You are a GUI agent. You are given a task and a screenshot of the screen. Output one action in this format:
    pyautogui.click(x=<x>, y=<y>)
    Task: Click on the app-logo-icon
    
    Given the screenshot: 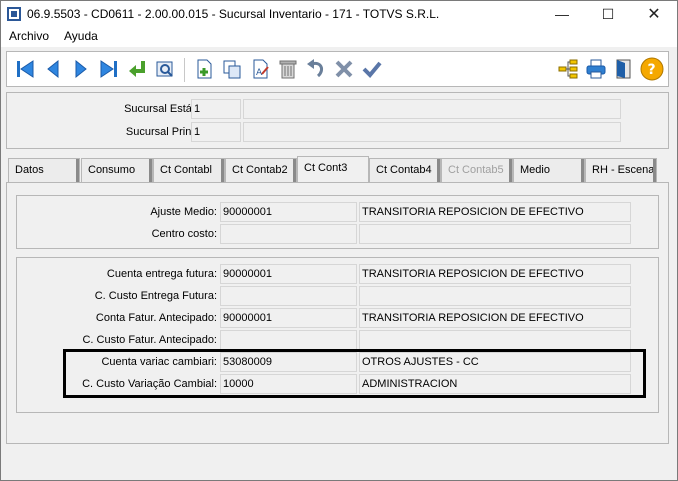 What is the action you would take?
    pyautogui.click(x=14, y=14)
    